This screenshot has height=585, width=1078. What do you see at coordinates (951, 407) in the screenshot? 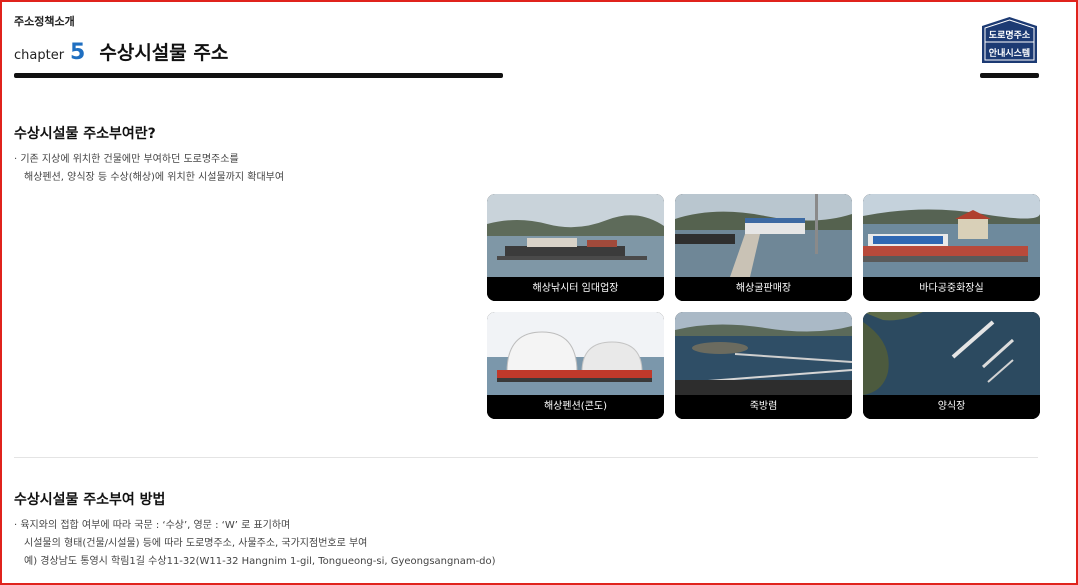
I see `photo-caption: 양식장` at bounding box center [951, 407].